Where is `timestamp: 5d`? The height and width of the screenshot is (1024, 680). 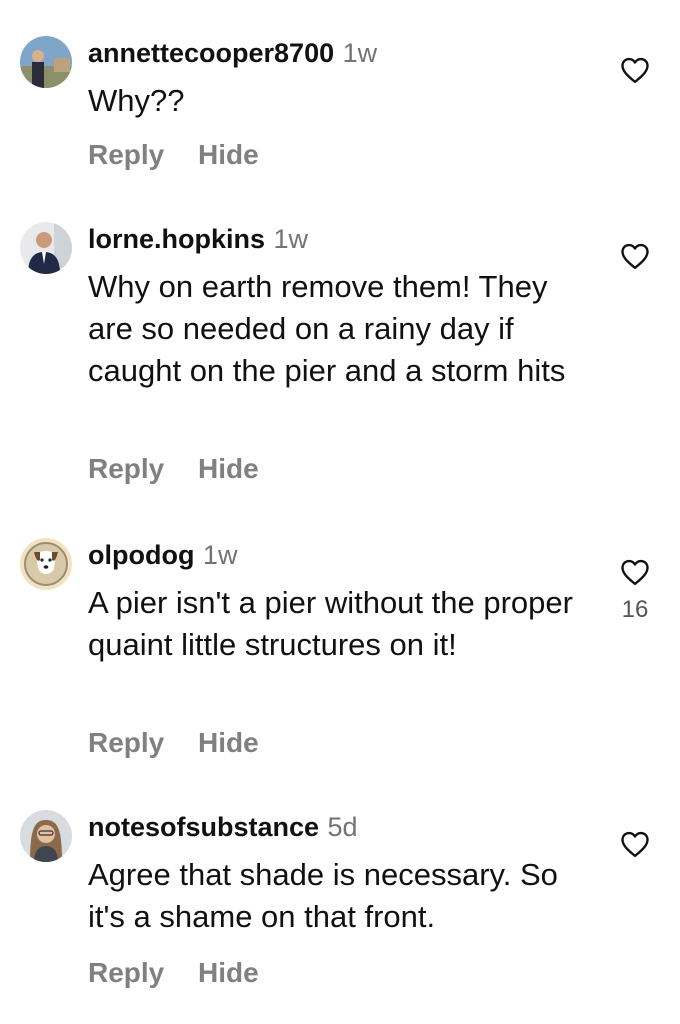 timestamp: 5d is located at coordinates (342, 827).